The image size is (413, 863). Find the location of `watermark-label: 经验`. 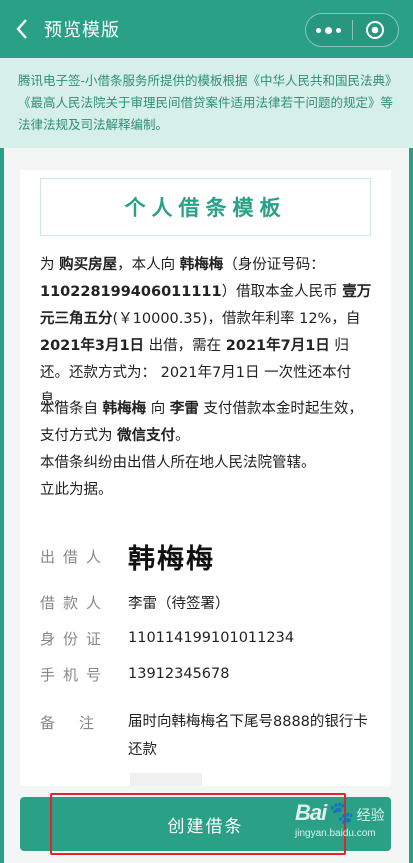

watermark-label: 经验 is located at coordinates (370, 815).